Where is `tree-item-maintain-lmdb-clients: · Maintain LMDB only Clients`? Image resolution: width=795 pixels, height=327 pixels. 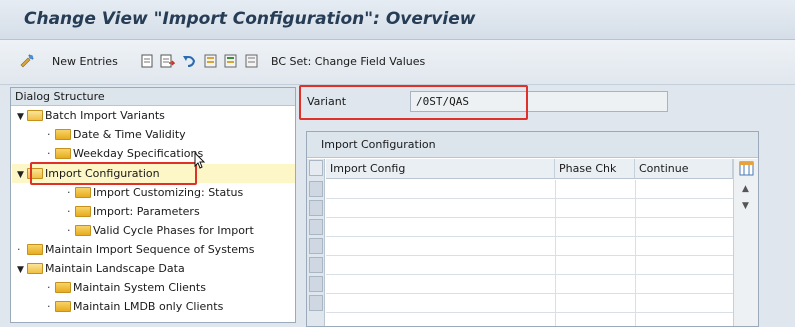
tree-item-maintain-lmdb-clients: · Maintain LMDB only Clients is located at coordinates (135, 306).